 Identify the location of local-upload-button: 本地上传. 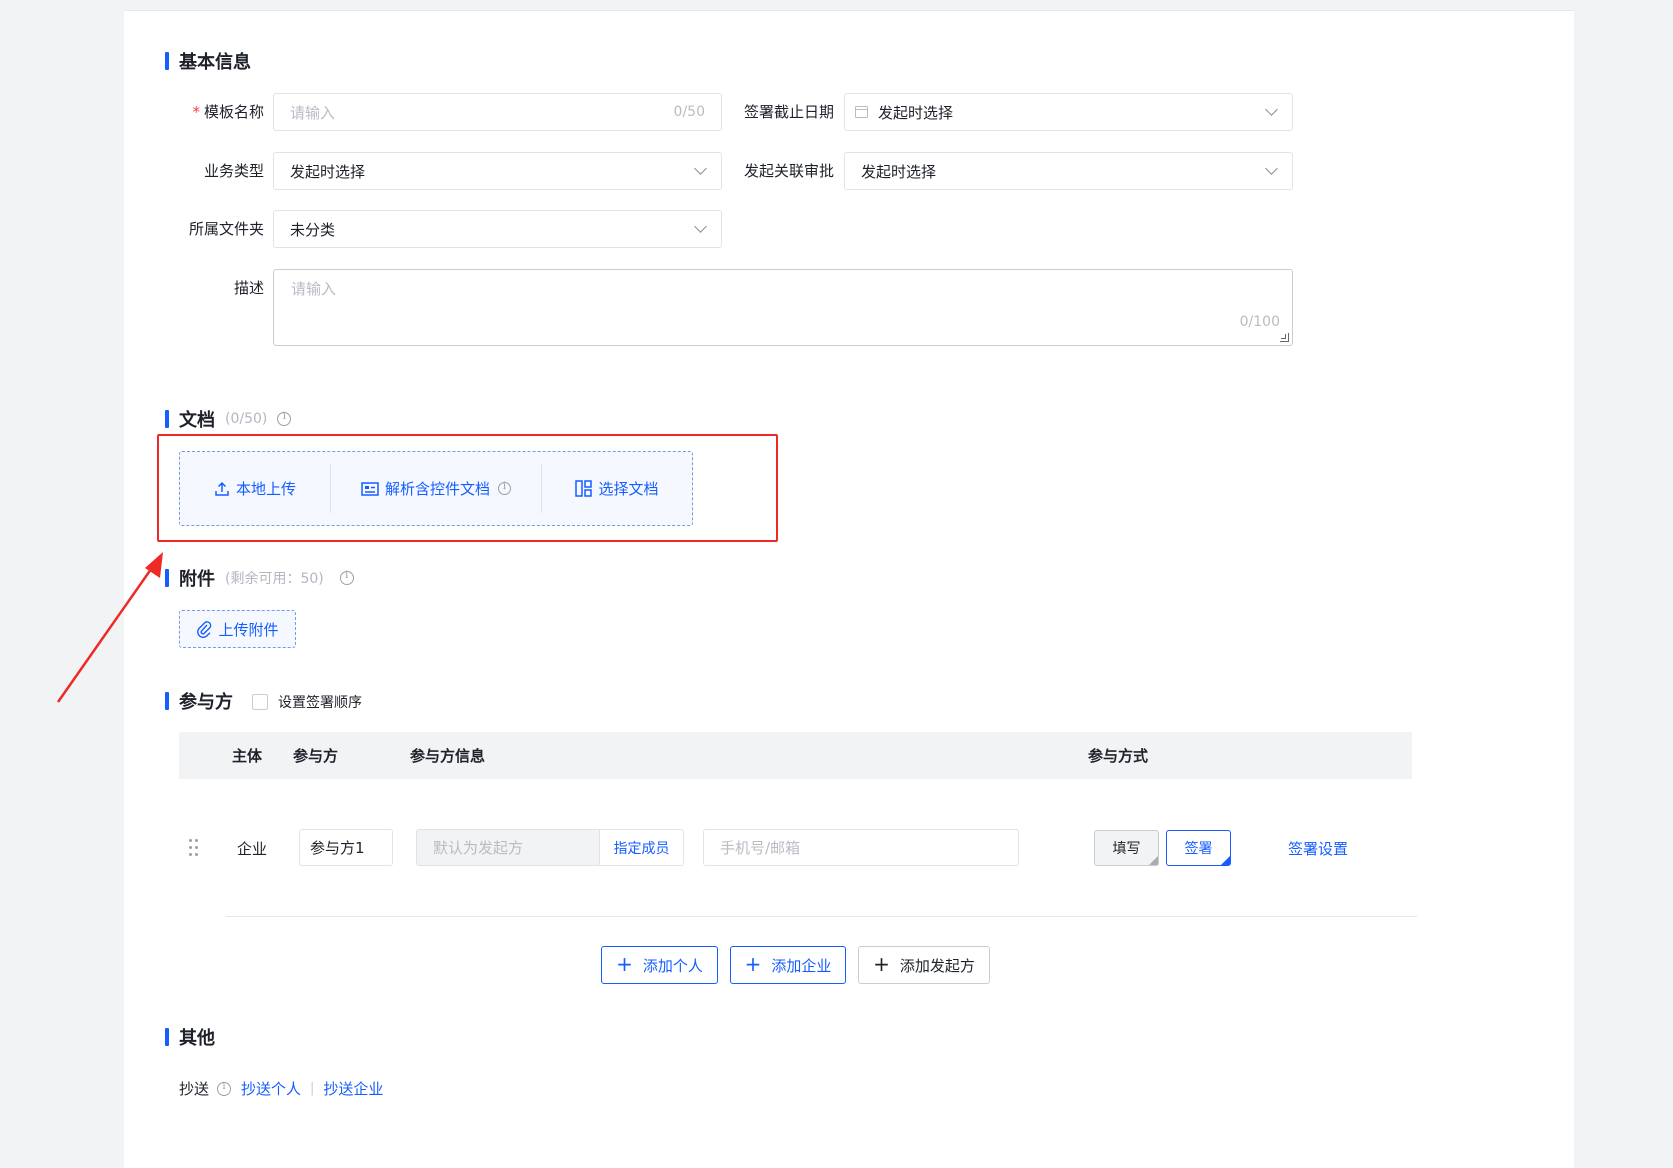
(255, 488).